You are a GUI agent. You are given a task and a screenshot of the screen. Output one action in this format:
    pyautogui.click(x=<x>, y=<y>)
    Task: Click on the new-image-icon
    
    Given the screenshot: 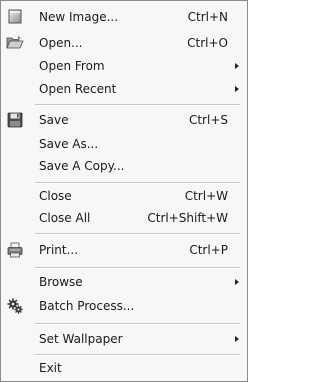 What is the action you would take?
    pyautogui.click(x=15, y=17)
    